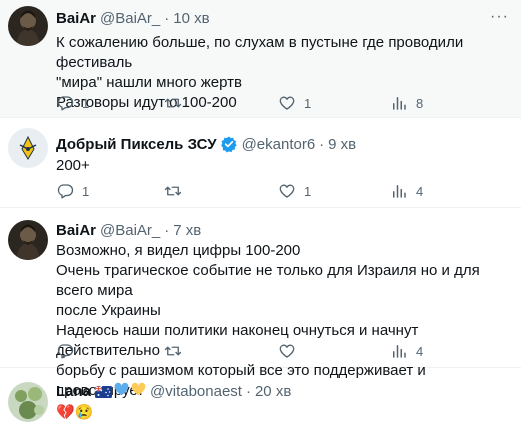 The image size is (521, 430). What do you see at coordinates (73, 165) in the screenshot?
I see `tweet-line: 200+` at bounding box center [73, 165].